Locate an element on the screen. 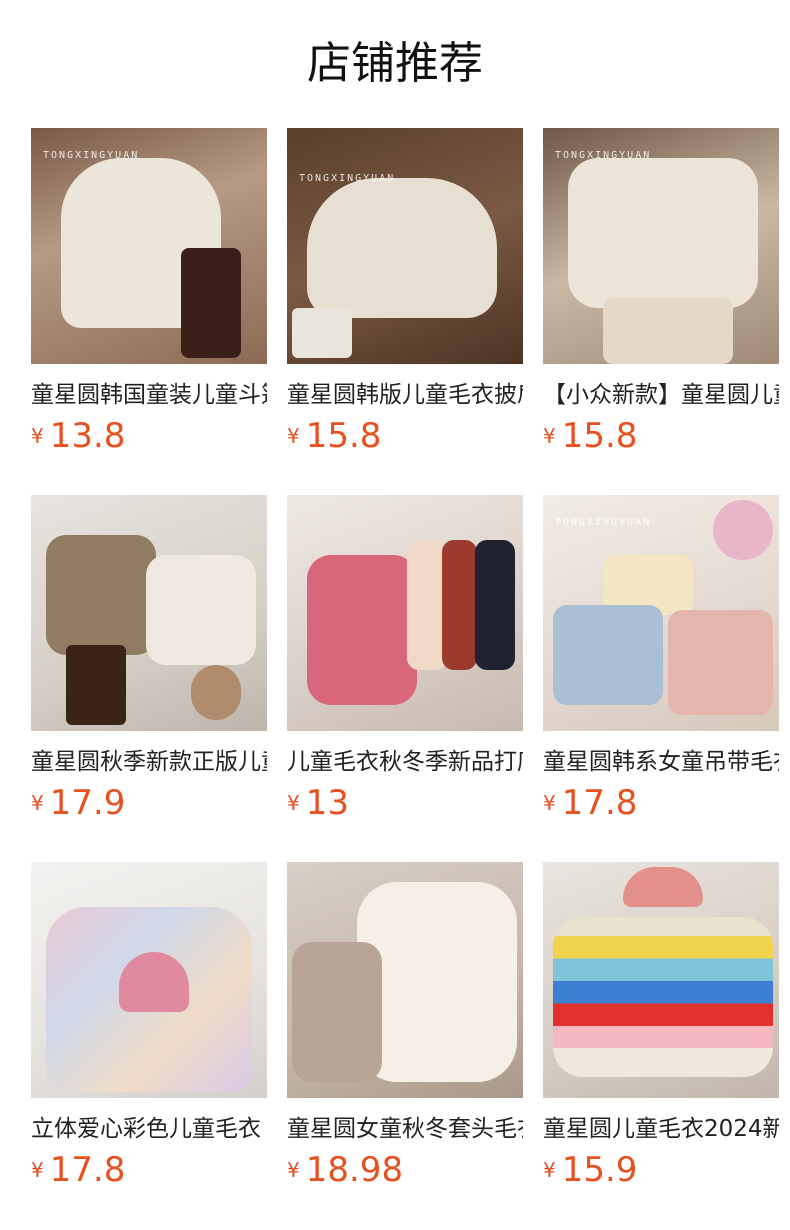 This screenshot has width=790, height=1230. product-price: ¥18.98 is located at coordinates (345, 1170).